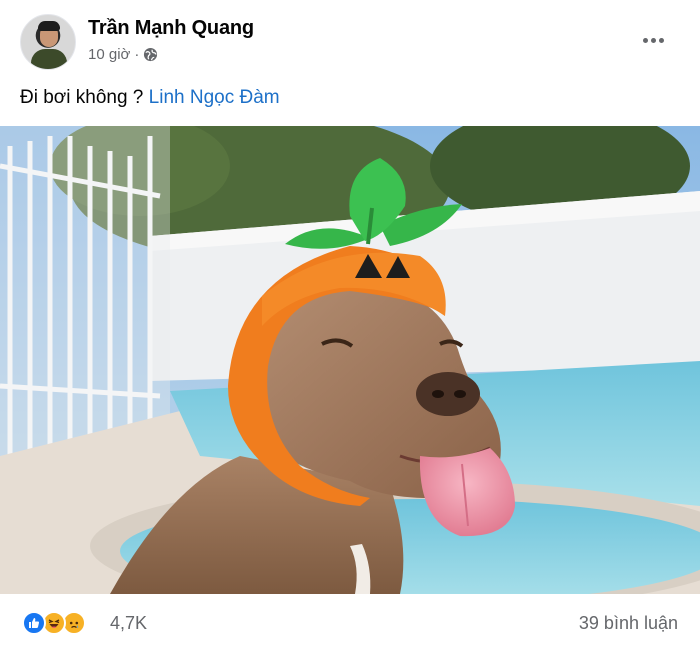  What do you see at coordinates (54, 623) in the screenshot?
I see `reaction-icons` at bounding box center [54, 623].